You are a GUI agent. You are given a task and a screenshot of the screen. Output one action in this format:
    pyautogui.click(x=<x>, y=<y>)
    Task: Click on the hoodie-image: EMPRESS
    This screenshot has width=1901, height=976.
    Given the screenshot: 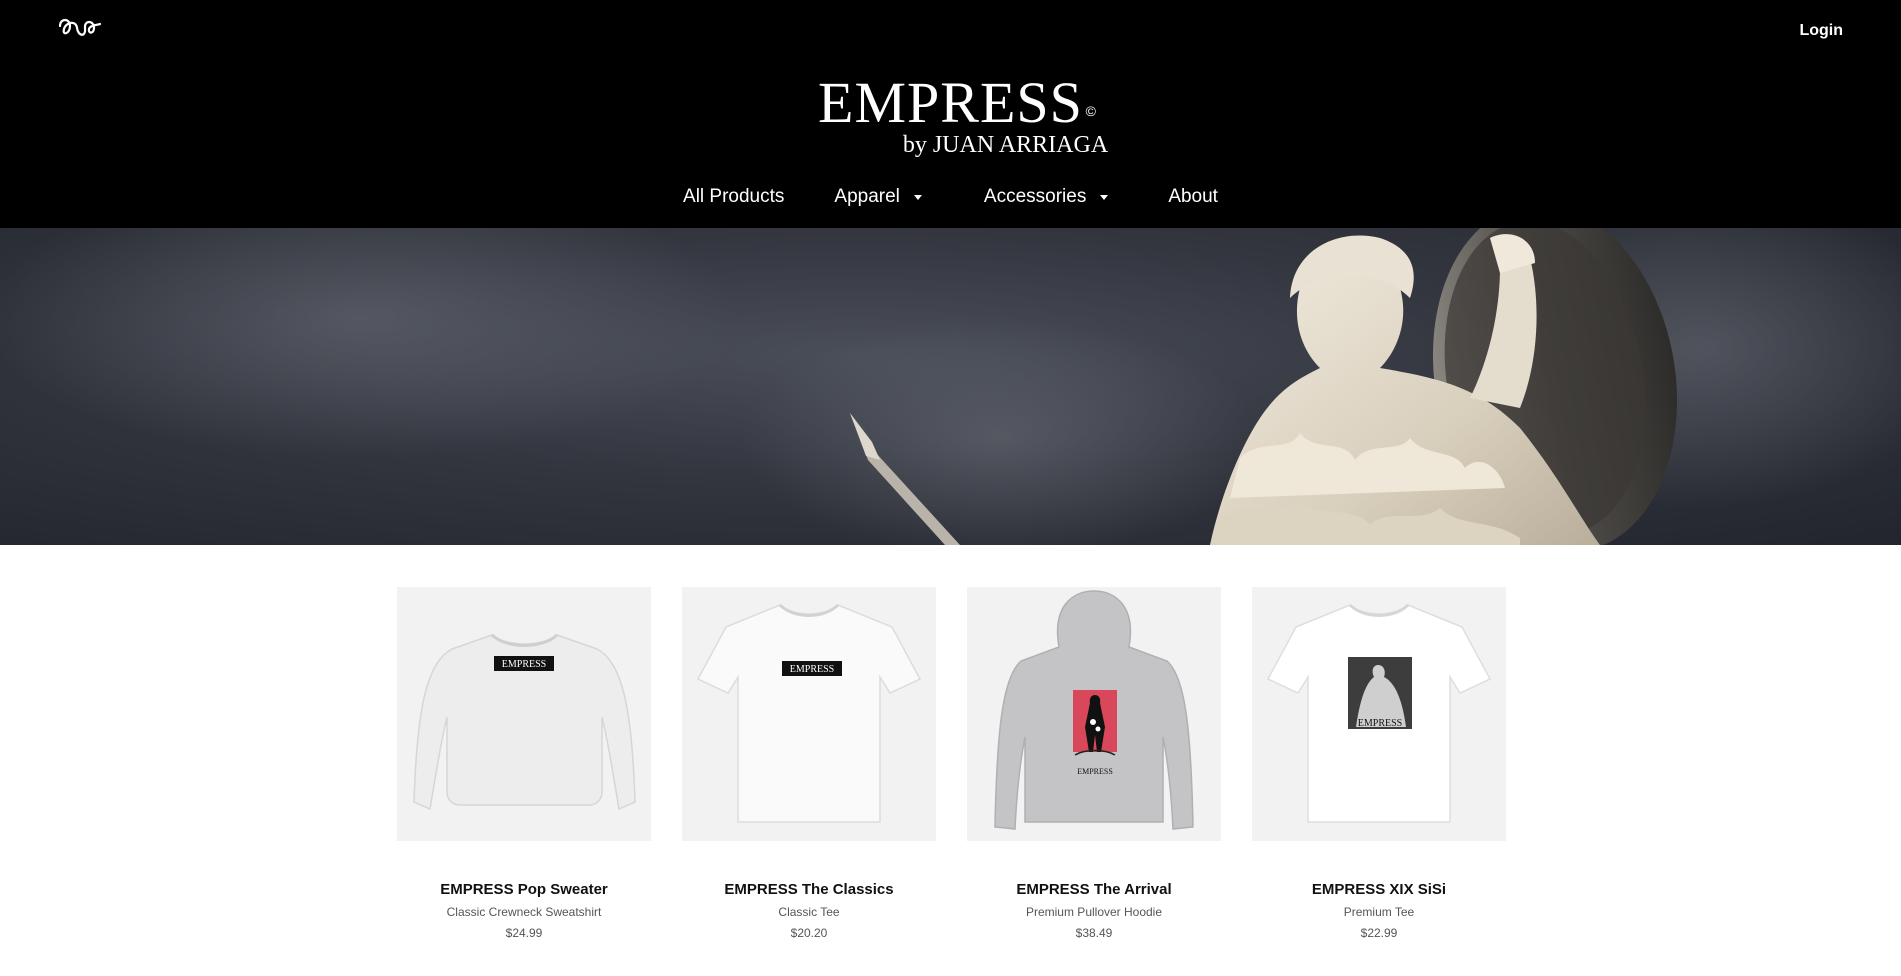 What is the action you would take?
    pyautogui.click(x=1094, y=710)
    